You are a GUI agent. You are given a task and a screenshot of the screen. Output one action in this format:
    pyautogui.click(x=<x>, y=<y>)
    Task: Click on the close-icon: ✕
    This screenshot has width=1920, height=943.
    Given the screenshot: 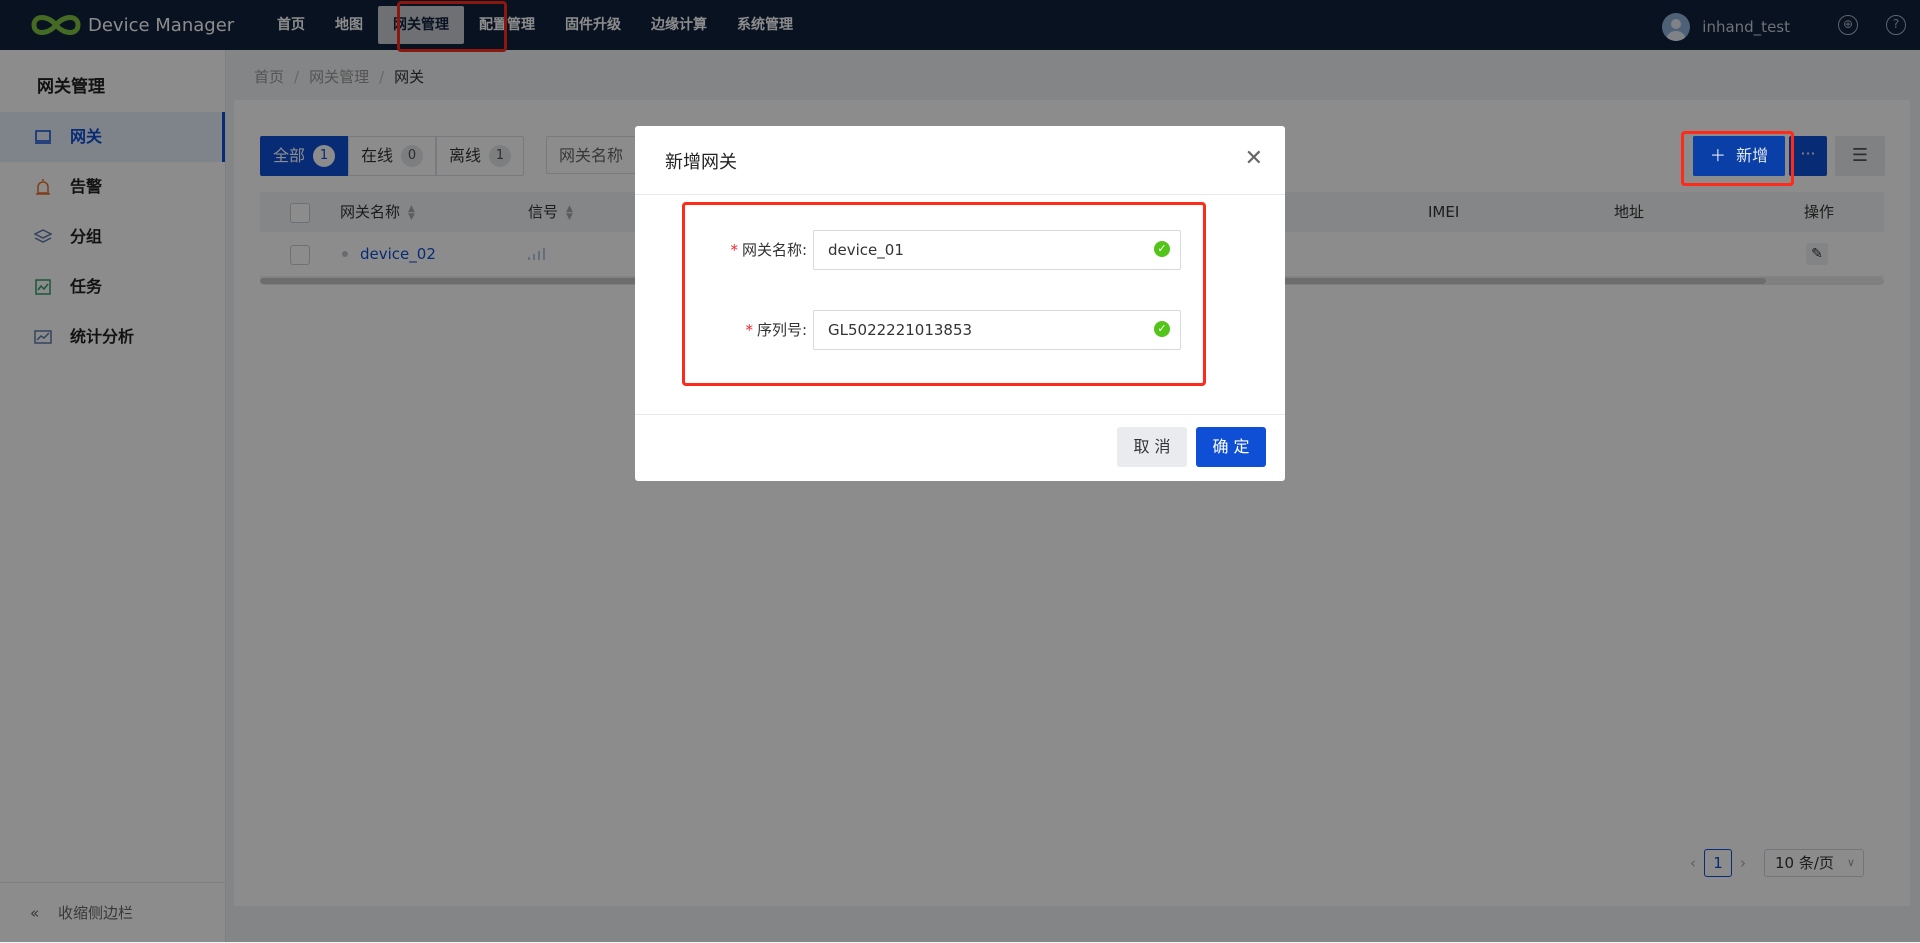 What is the action you would take?
    pyautogui.click(x=1254, y=158)
    